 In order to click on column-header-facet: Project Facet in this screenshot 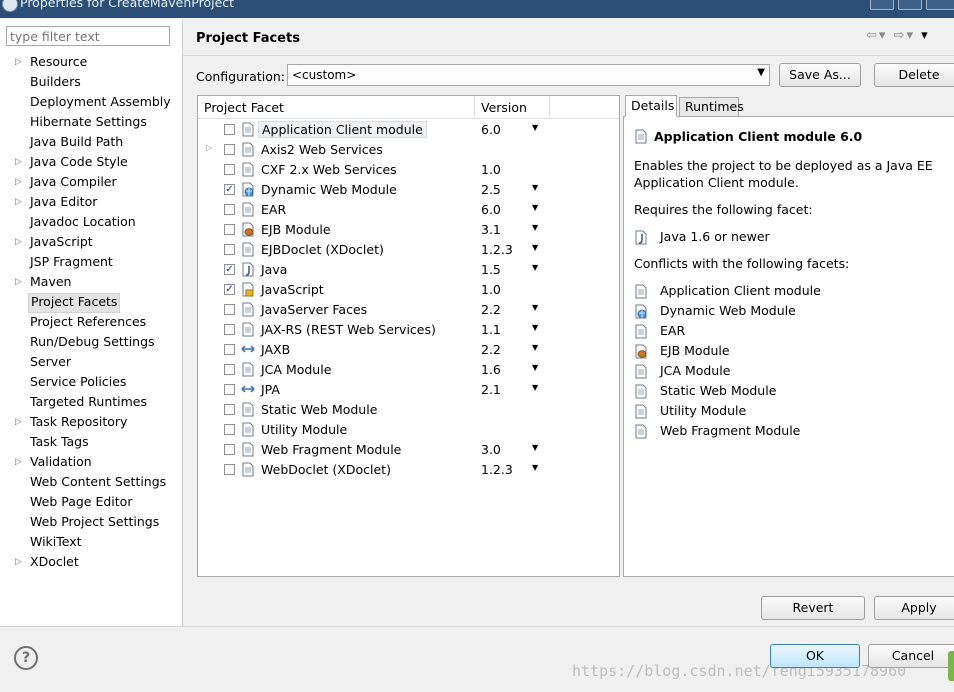, I will do `click(244, 107)`.